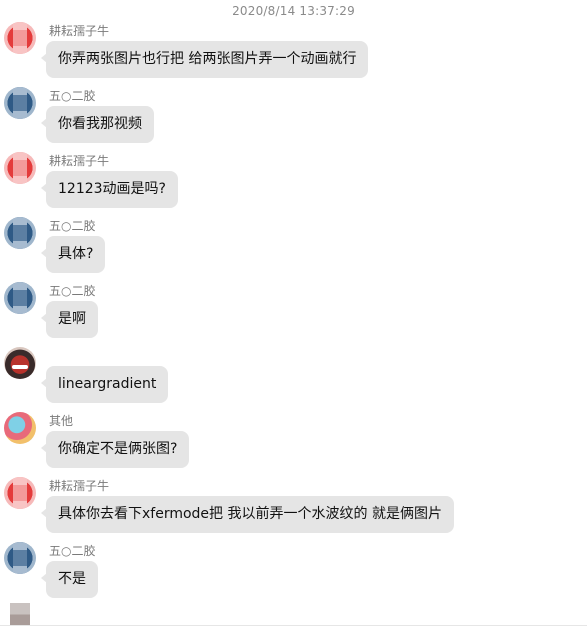 This screenshot has height=626, width=587. What do you see at coordinates (115, 449) in the screenshot?
I see `message-bubble: 你确定不是俩张图?` at bounding box center [115, 449].